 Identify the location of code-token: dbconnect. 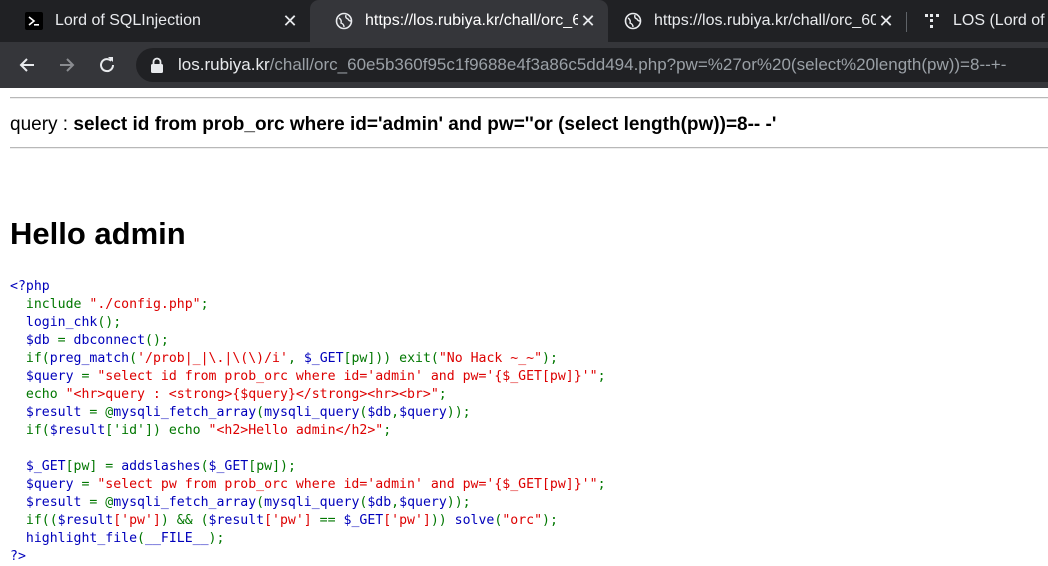
(109, 340).